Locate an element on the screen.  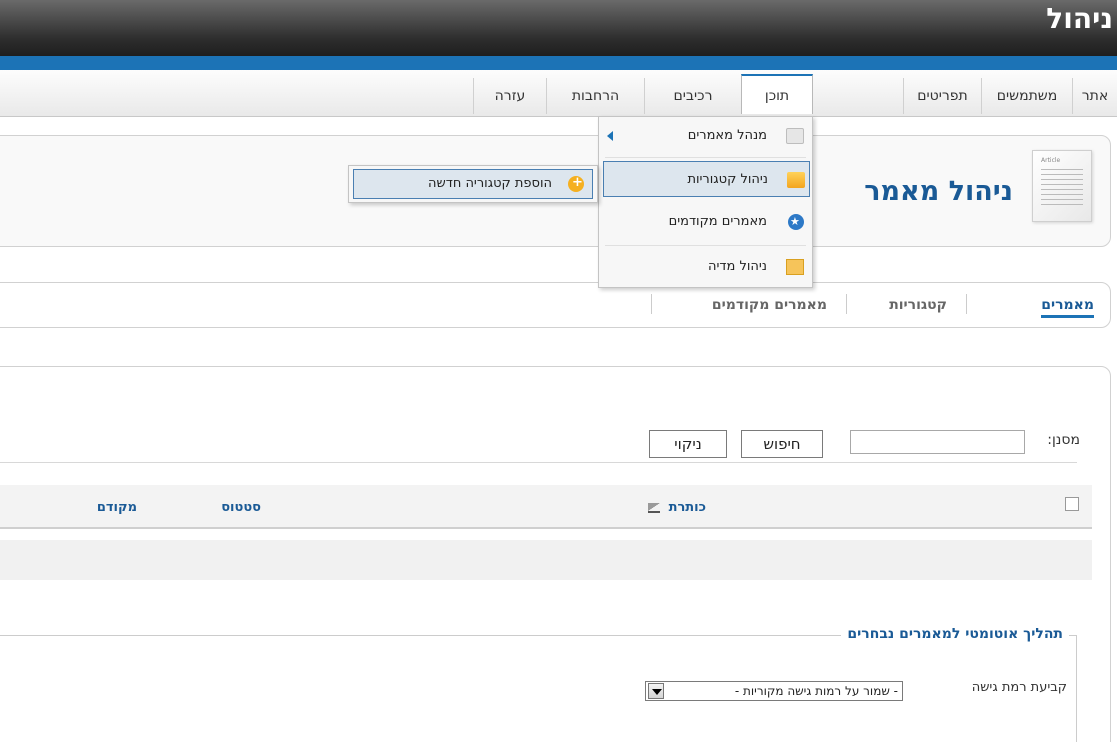
star-icon is located at coordinates (796, 222).